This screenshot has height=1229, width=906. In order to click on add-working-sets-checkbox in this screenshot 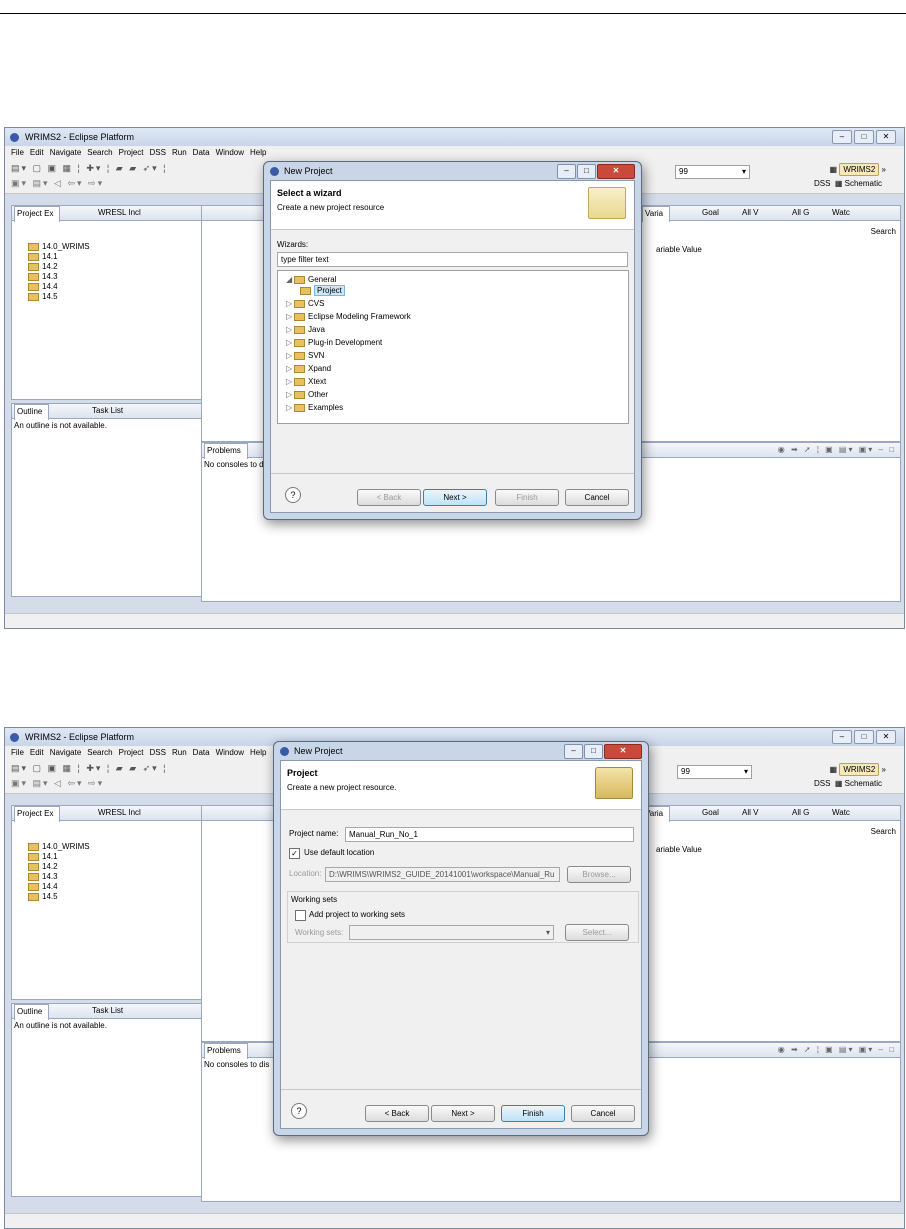, I will do `click(300, 915)`.